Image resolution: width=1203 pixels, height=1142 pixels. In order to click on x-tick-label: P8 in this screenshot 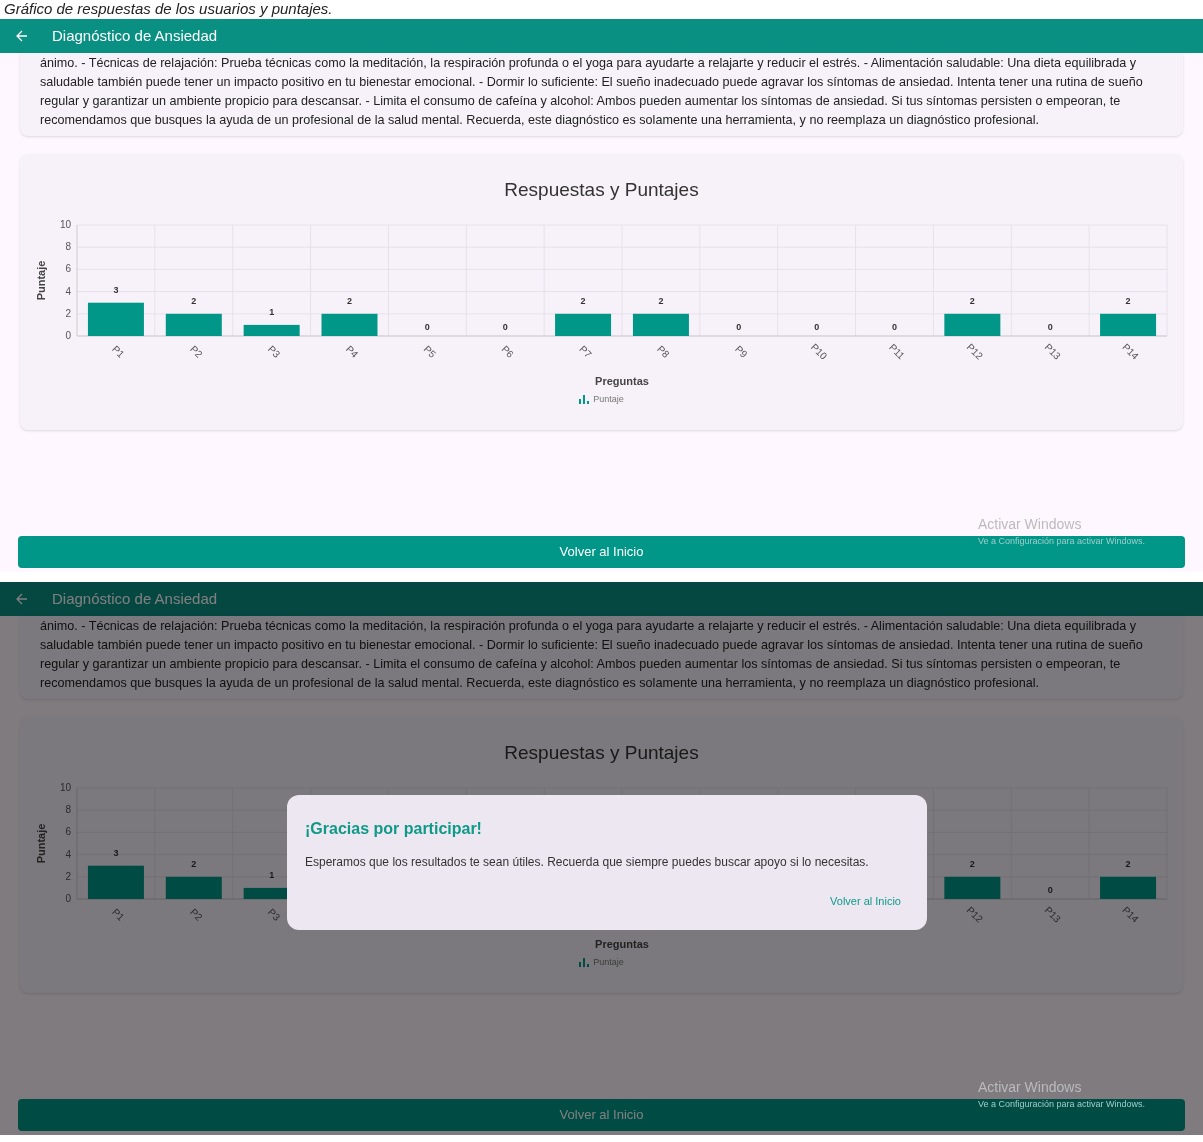, I will do `click(663, 351)`.